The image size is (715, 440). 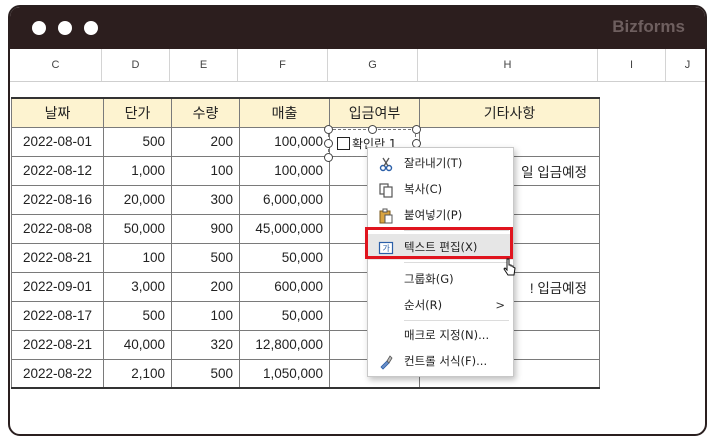 What do you see at coordinates (205, 228) in the screenshot?
I see `cell-quantity: 900` at bounding box center [205, 228].